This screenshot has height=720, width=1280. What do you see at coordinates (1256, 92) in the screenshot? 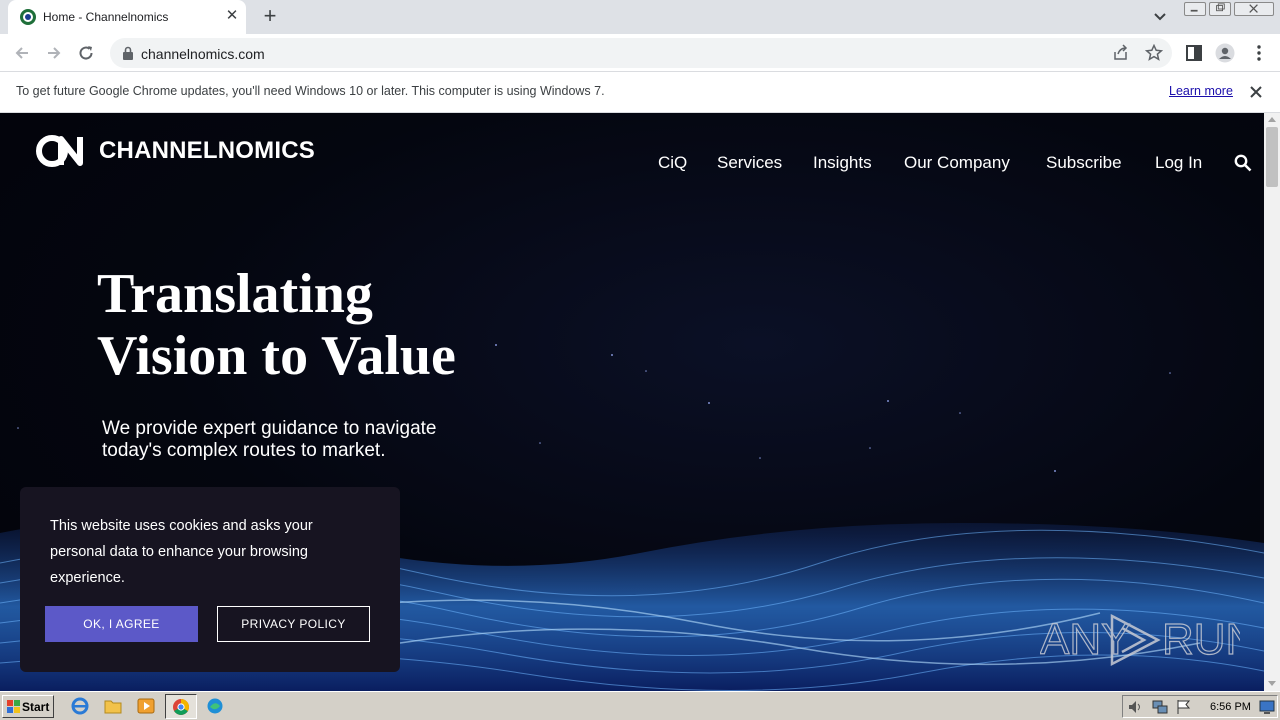
I see `infobar-close-icon` at bounding box center [1256, 92].